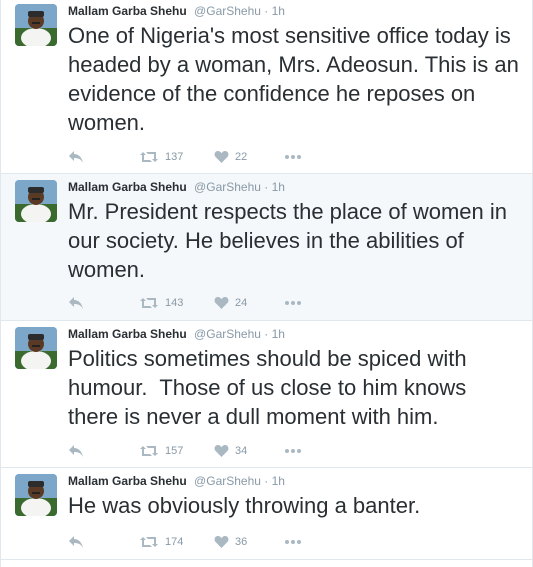 The height and width of the screenshot is (567, 533). What do you see at coordinates (230, 542) in the screenshot?
I see `like-button: 36` at bounding box center [230, 542].